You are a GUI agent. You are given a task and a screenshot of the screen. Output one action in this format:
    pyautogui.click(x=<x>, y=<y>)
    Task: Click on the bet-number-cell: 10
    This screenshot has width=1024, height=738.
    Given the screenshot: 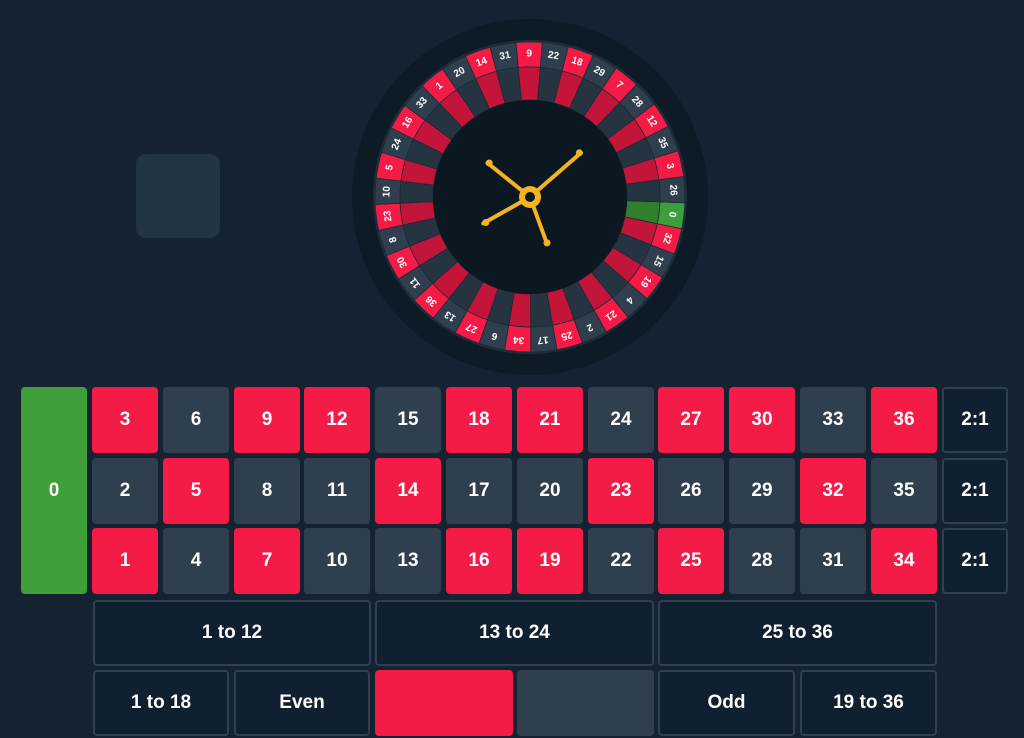 What is the action you would take?
    pyautogui.click(x=337, y=561)
    